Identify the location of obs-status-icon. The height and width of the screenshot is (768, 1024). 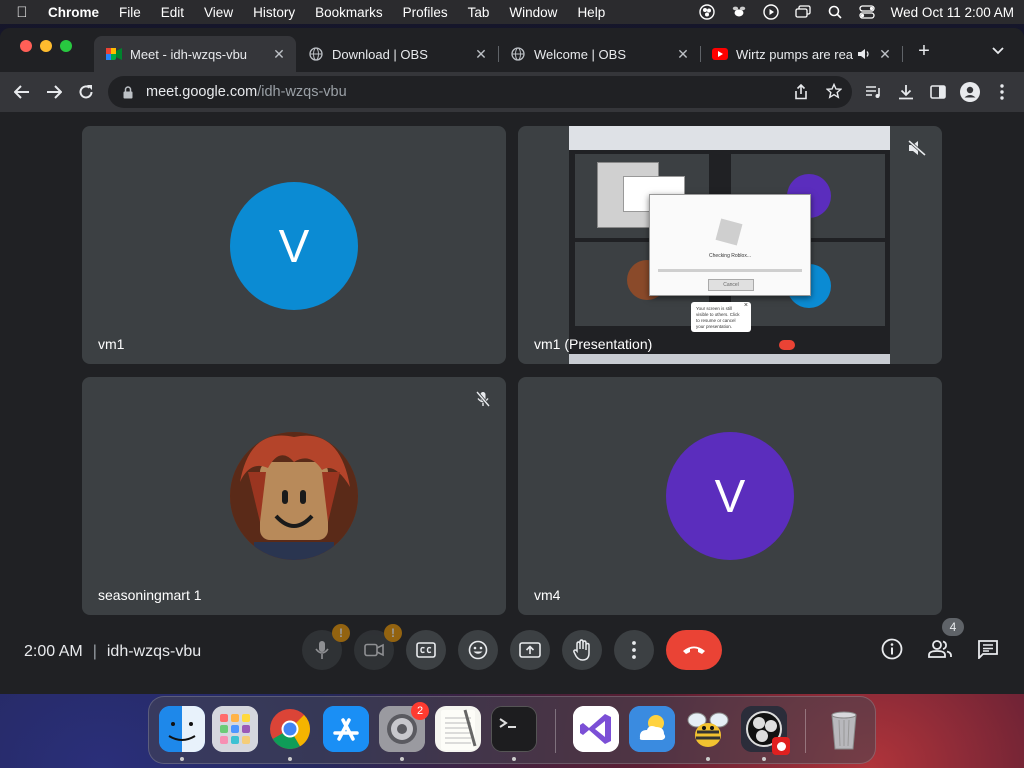
(706, 12).